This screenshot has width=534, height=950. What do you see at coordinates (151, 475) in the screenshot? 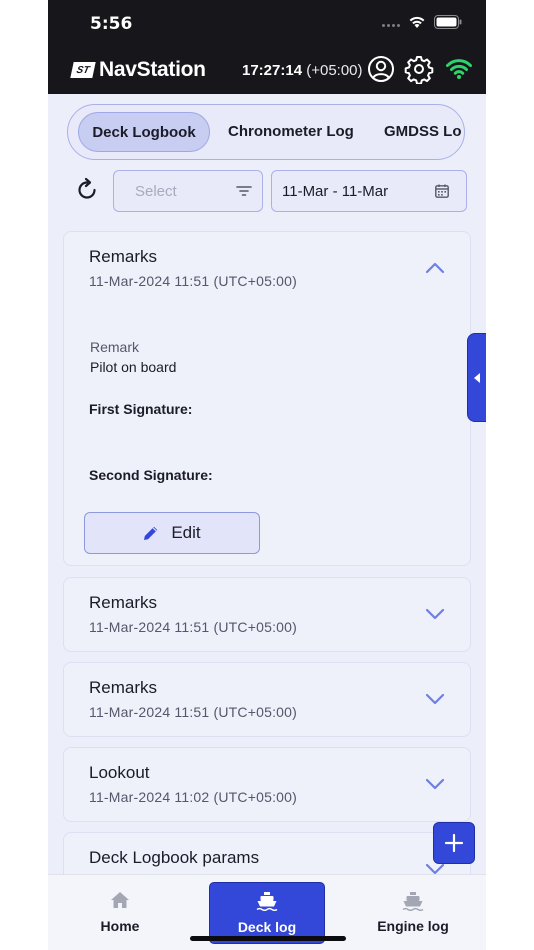
I see `second-signature-label: Second Signature:` at bounding box center [151, 475].